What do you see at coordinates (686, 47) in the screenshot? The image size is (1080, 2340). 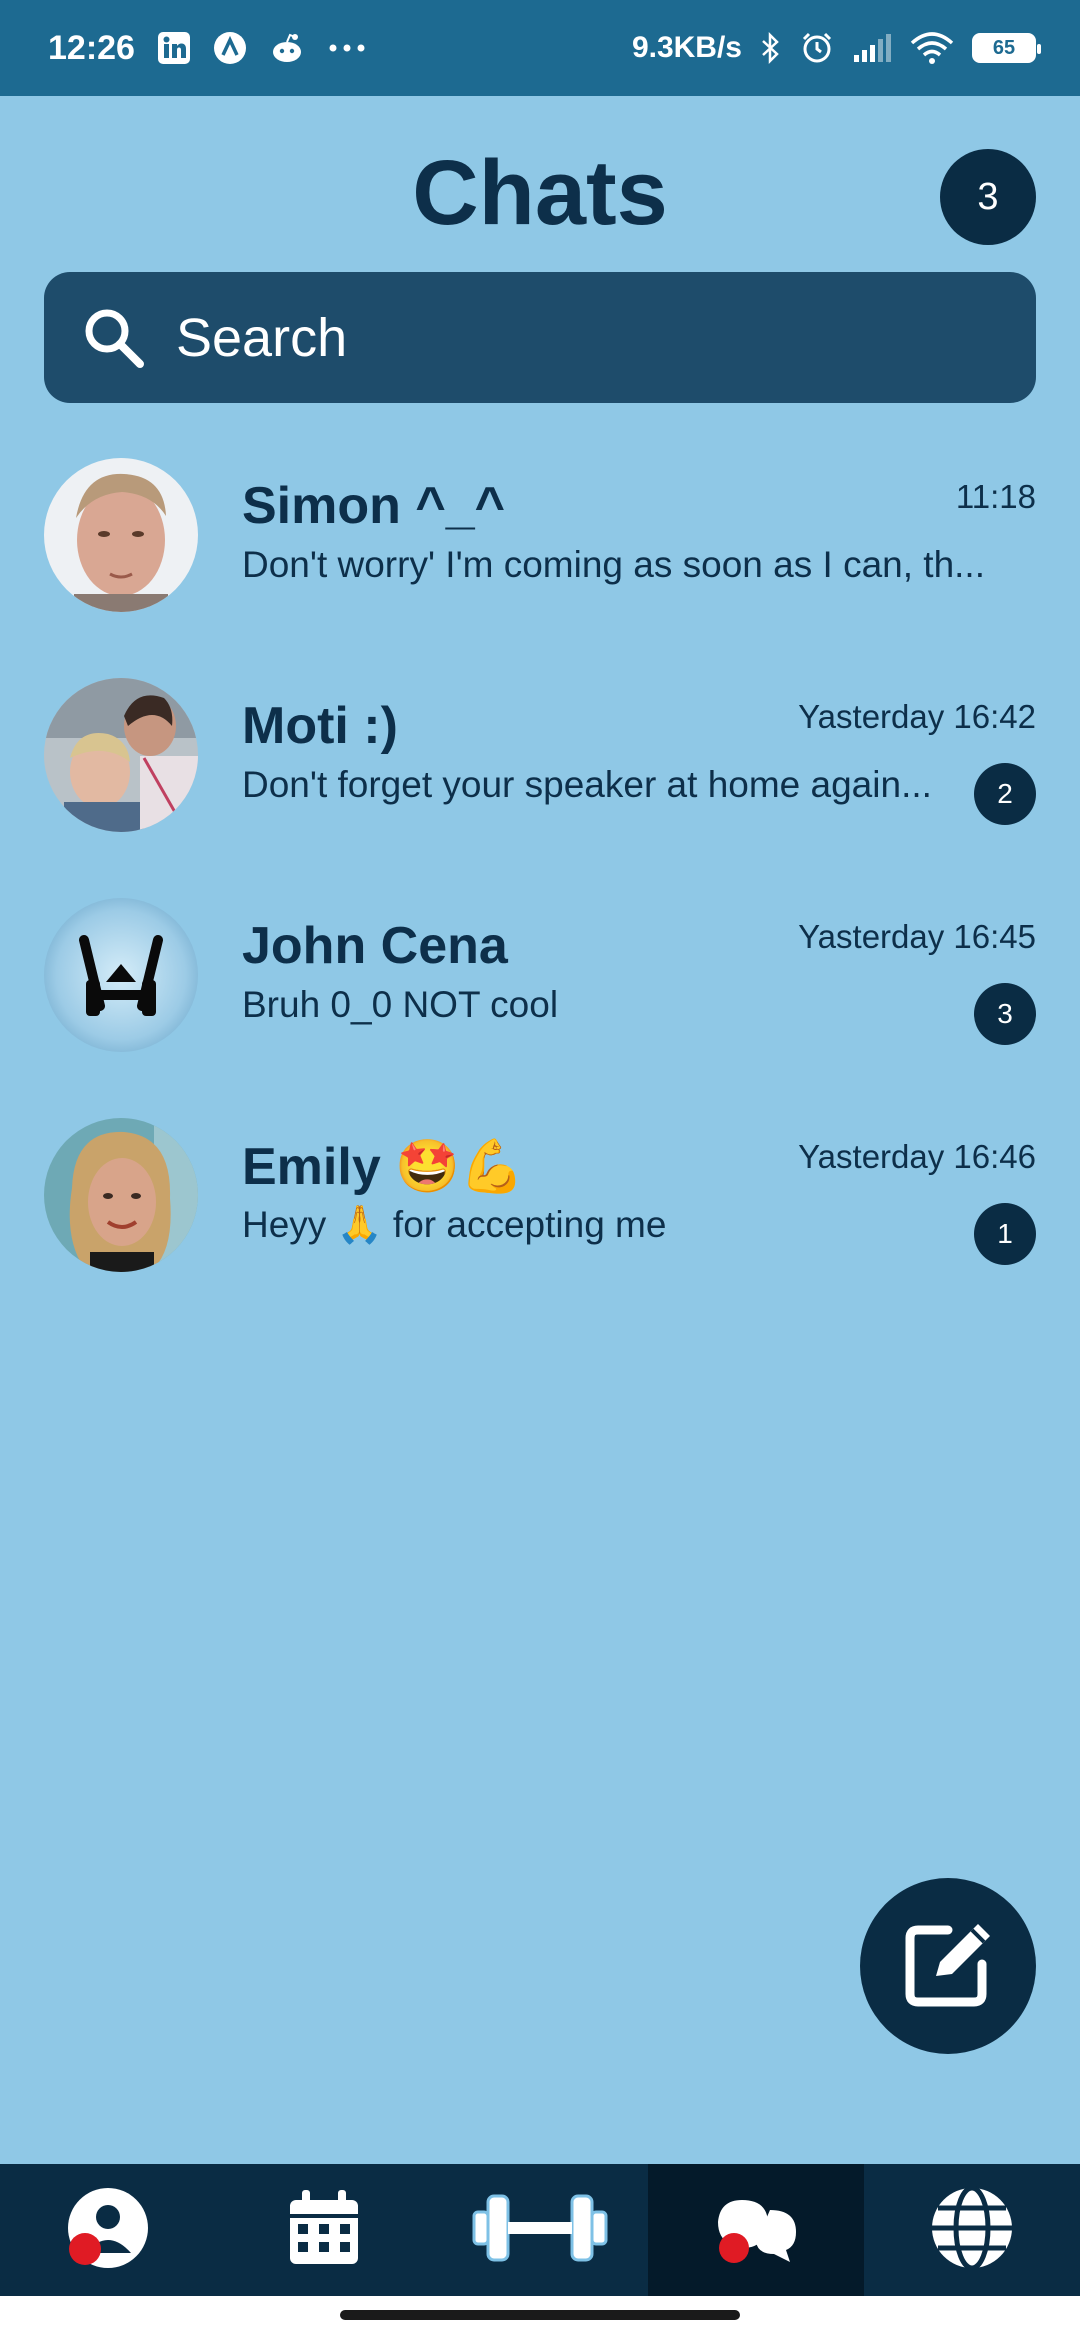 I see `net-speed: 9.3KB/s` at bounding box center [686, 47].